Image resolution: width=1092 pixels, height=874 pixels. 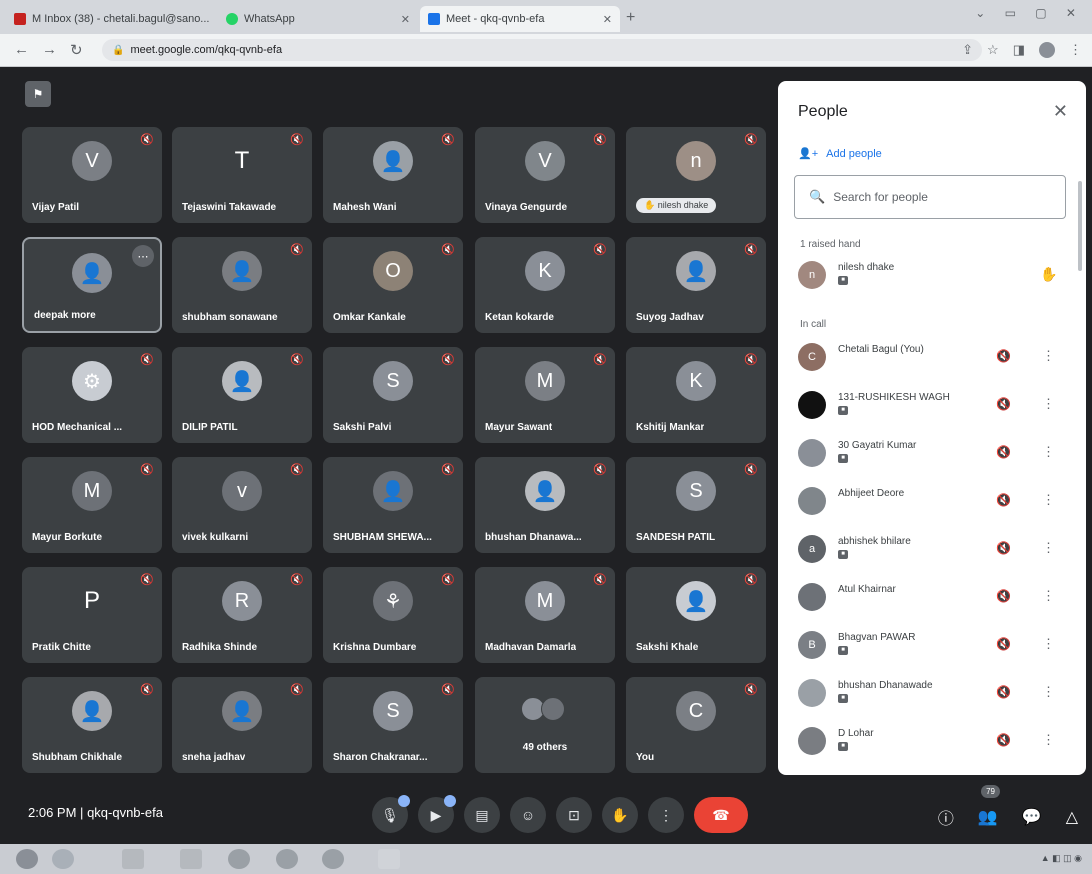 What do you see at coordinates (437, 814) in the screenshot?
I see `camera-button: ▶` at bounding box center [437, 814].